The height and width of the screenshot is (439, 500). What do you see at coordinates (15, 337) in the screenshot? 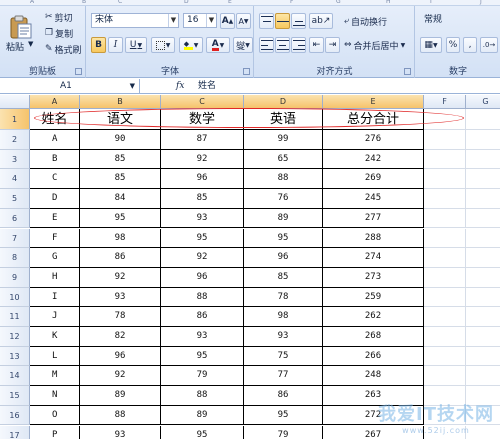
I see `row-header-12: 12` at bounding box center [15, 337].